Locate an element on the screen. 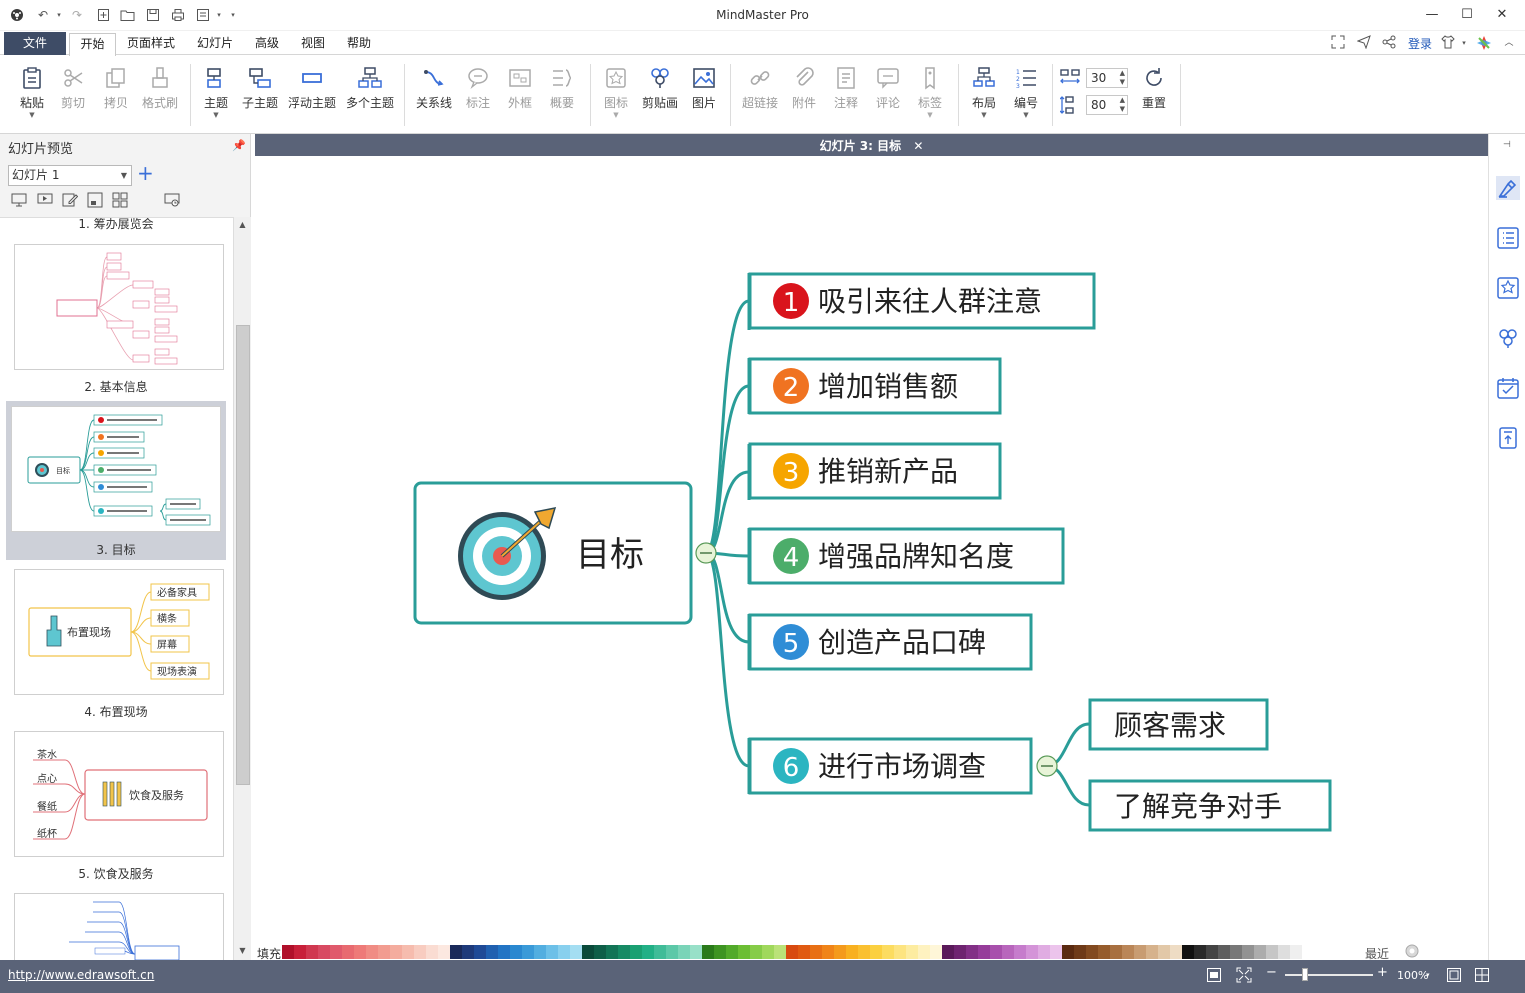 The image size is (1525, 993). fit-page-icon is located at coordinates (1214, 977).